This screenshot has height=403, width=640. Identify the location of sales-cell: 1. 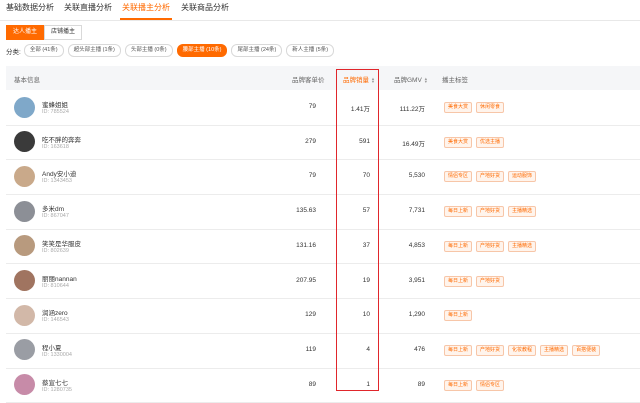
(368, 384).